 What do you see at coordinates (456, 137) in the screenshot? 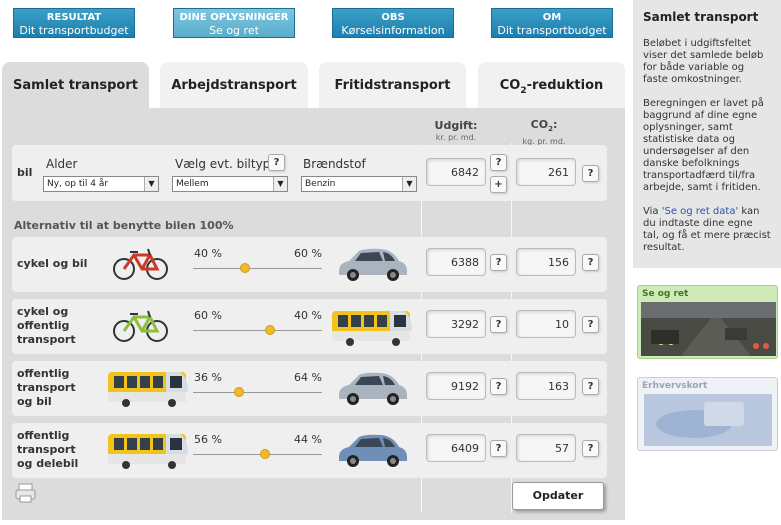
I see `udgift-column-unit: kr. pr. md.` at bounding box center [456, 137].